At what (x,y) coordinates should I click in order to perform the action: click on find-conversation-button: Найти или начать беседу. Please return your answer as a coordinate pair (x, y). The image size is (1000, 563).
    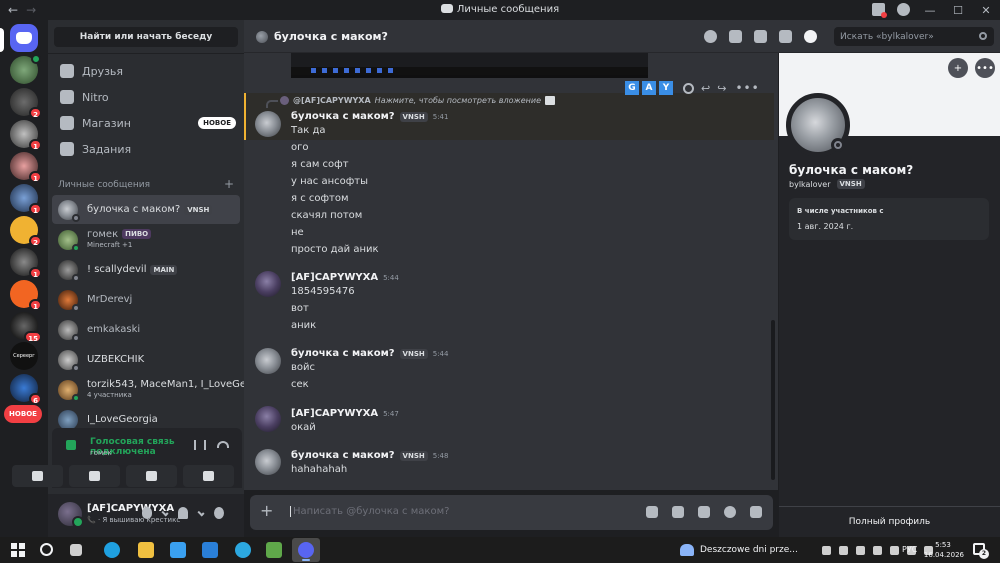
    Looking at the image, I should click on (146, 37).